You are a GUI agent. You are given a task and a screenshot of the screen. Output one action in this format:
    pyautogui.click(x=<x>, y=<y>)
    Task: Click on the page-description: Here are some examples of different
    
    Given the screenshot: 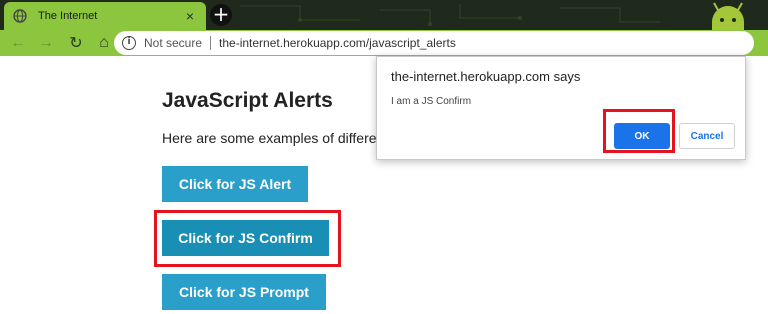 What is the action you would take?
    pyautogui.click(x=275, y=138)
    